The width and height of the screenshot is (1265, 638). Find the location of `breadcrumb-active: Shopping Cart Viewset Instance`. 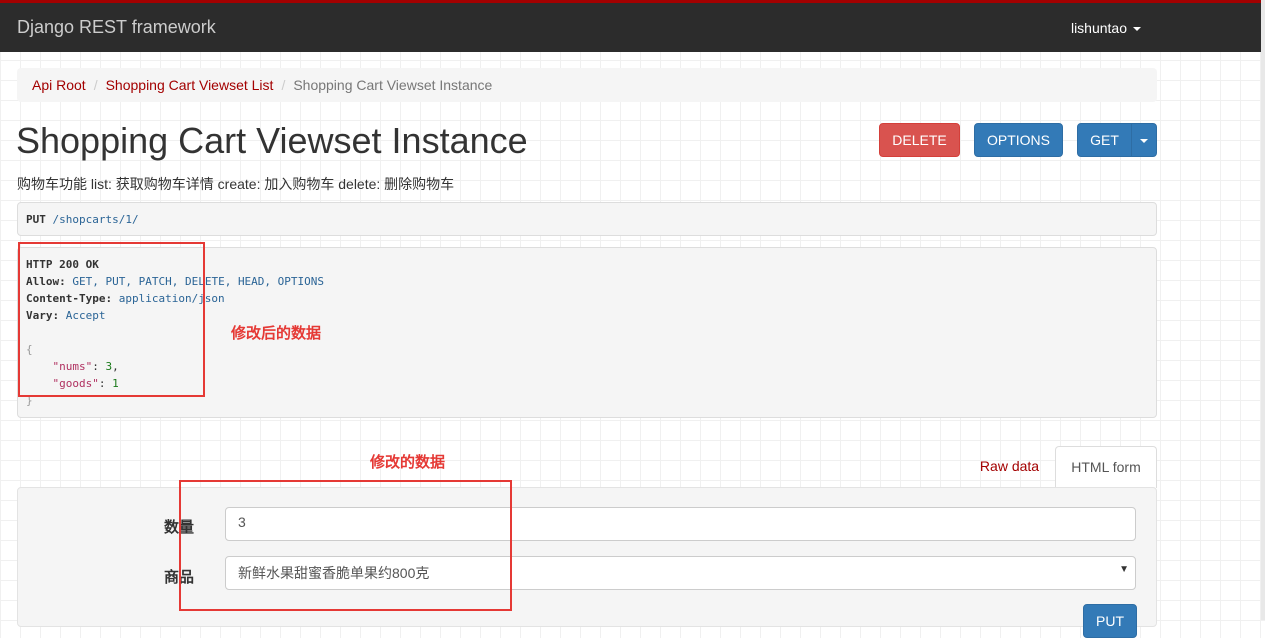

breadcrumb-active: Shopping Cart Viewset Instance is located at coordinates (393, 85).